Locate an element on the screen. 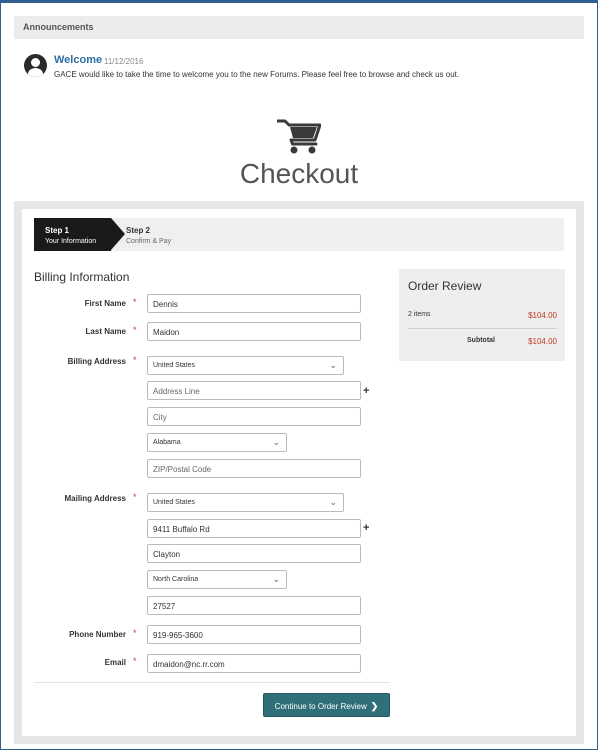 The height and width of the screenshot is (750, 598). mailing-country-select: United States ⌄ is located at coordinates (245, 502).